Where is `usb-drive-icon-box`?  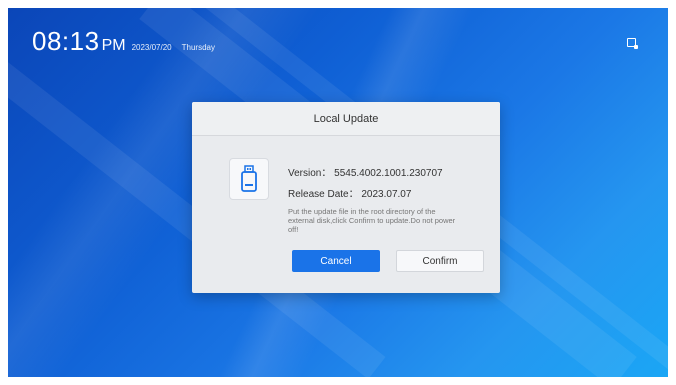 usb-drive-icon-box is located at coordinates (249, 179).